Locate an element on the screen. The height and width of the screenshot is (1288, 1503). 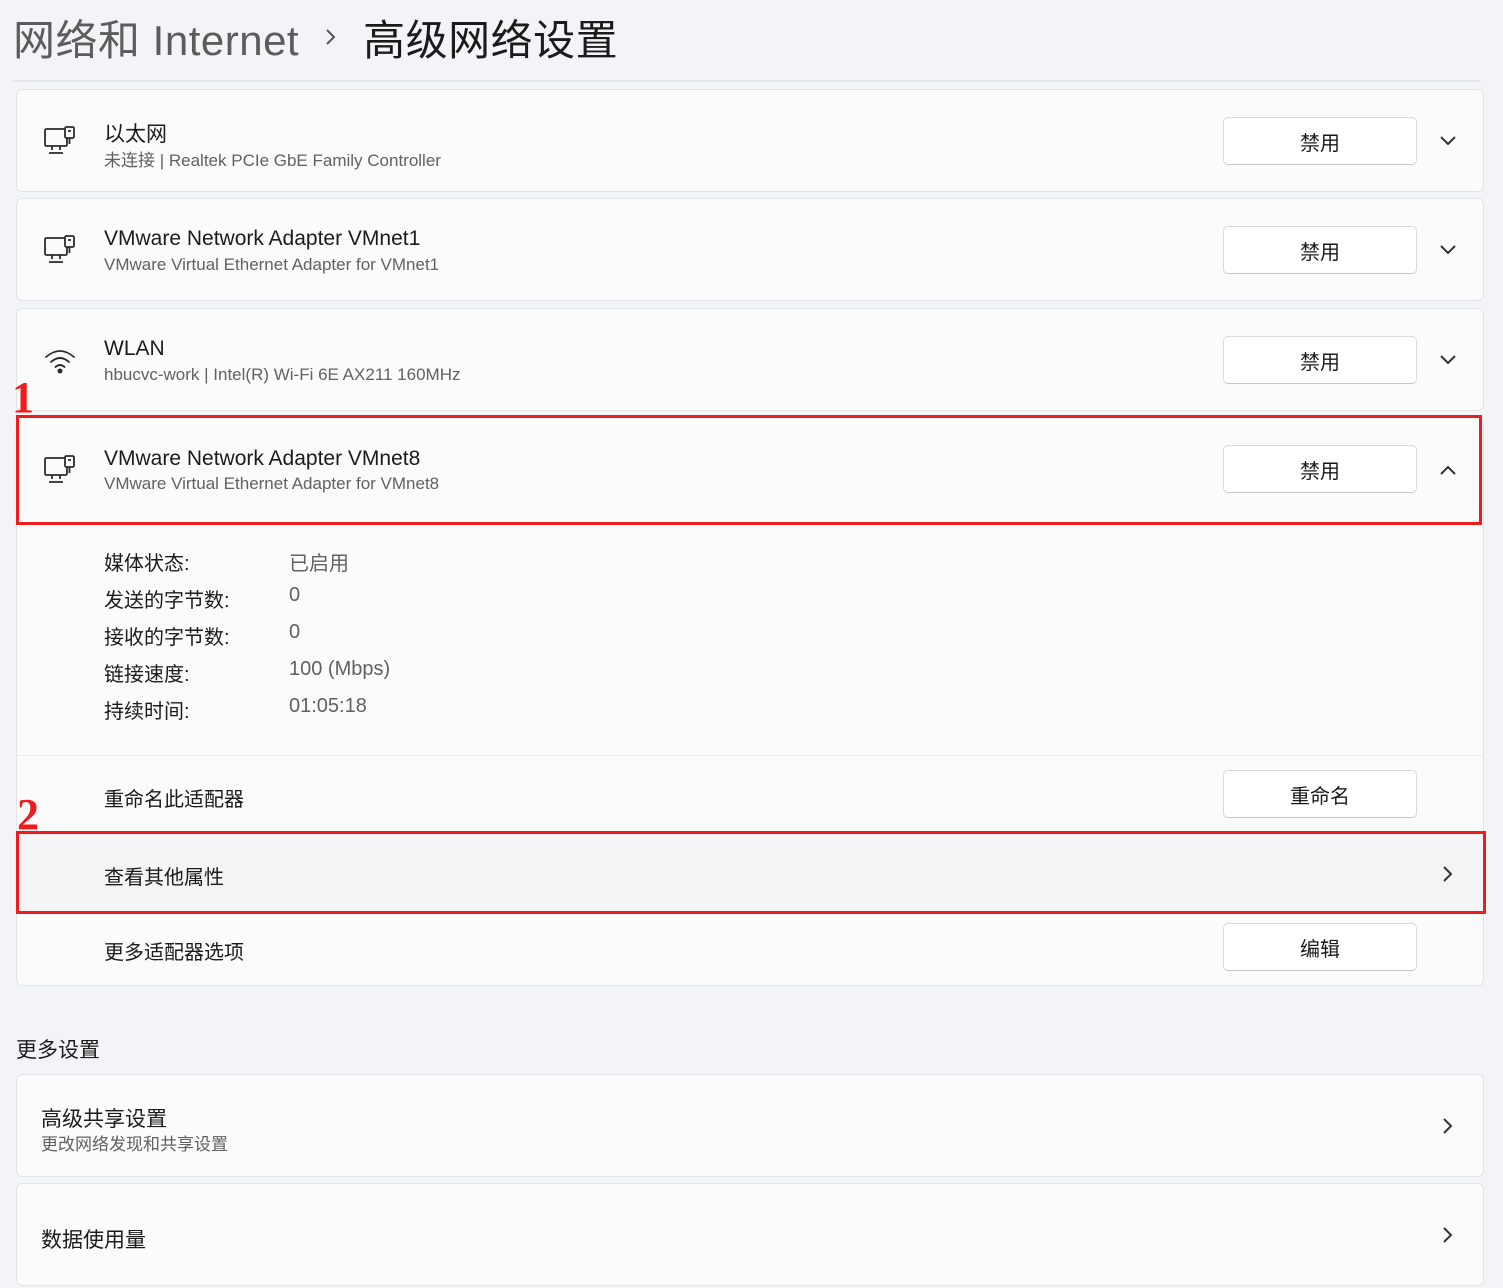
more-adapter-options-label: 更多适配器选项 is located at coordinates (174, 953).